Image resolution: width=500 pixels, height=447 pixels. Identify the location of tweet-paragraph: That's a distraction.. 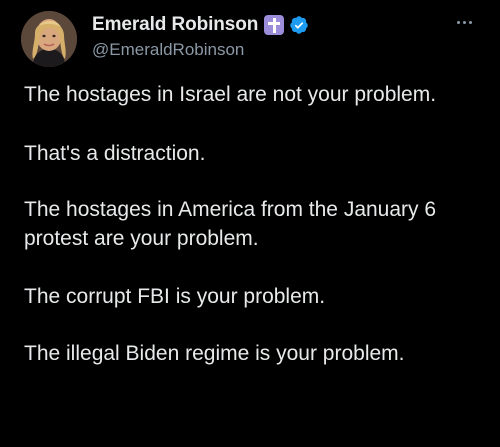
(115, 153).